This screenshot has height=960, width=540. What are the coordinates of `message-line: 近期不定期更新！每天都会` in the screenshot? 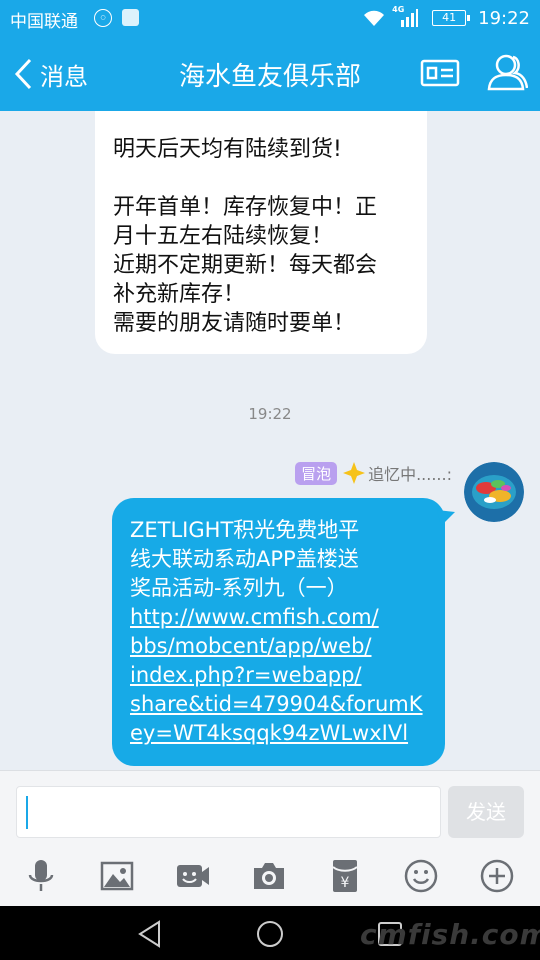 It's located at (245, 265).